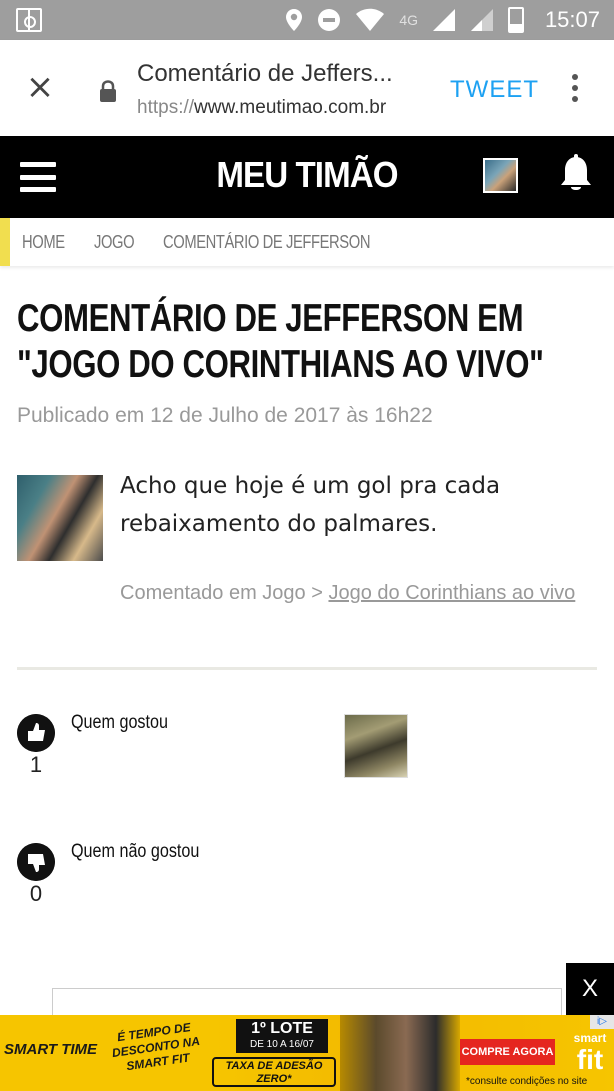 The image size is (614, 1091). What do you see at coordinates (572, 19) in the screenshot?
I see `clock: 15:07` at bounding box center [572, 19].